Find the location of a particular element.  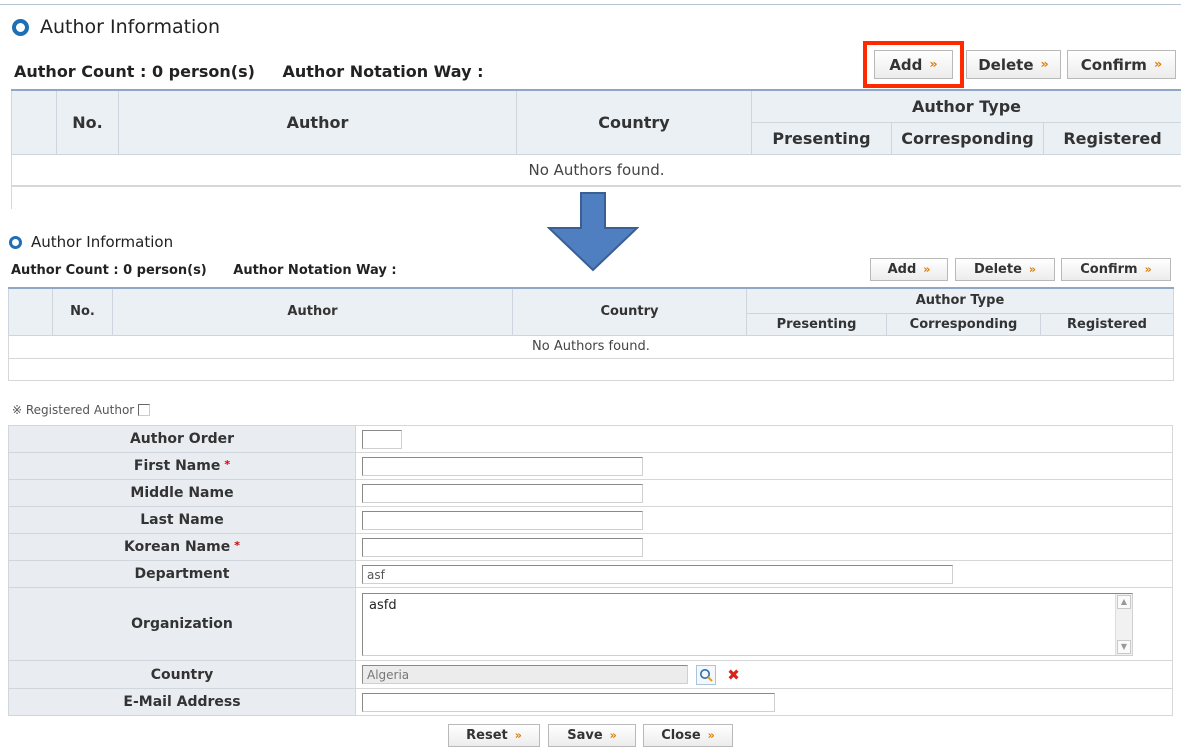

textarea-scrollbar: ▲ ▼ is located at coordinates (1123, 624).